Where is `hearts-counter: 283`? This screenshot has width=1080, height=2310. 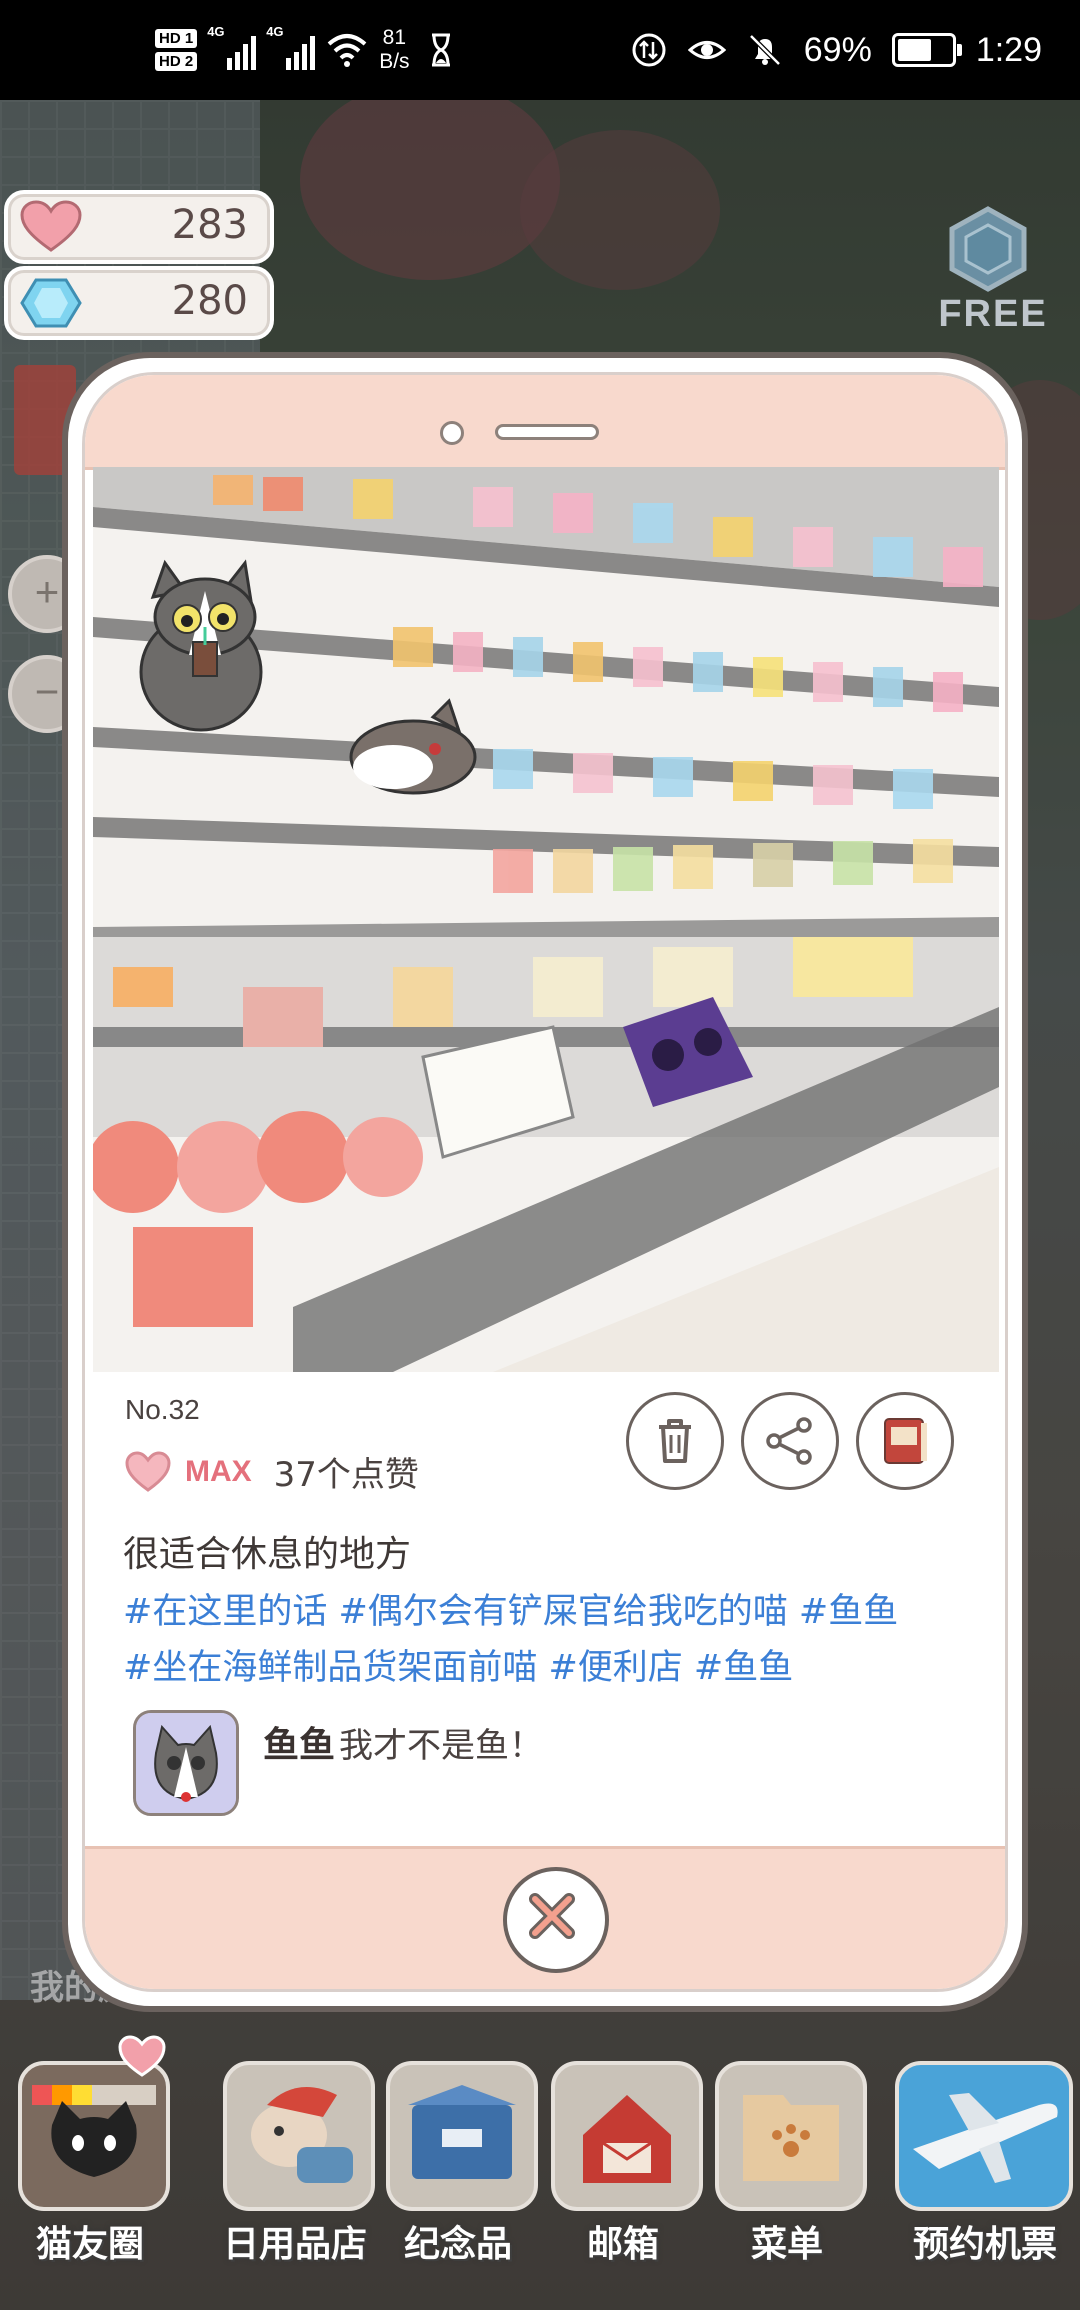 hearts-counter: 283 is located at coordinates (139, 227).